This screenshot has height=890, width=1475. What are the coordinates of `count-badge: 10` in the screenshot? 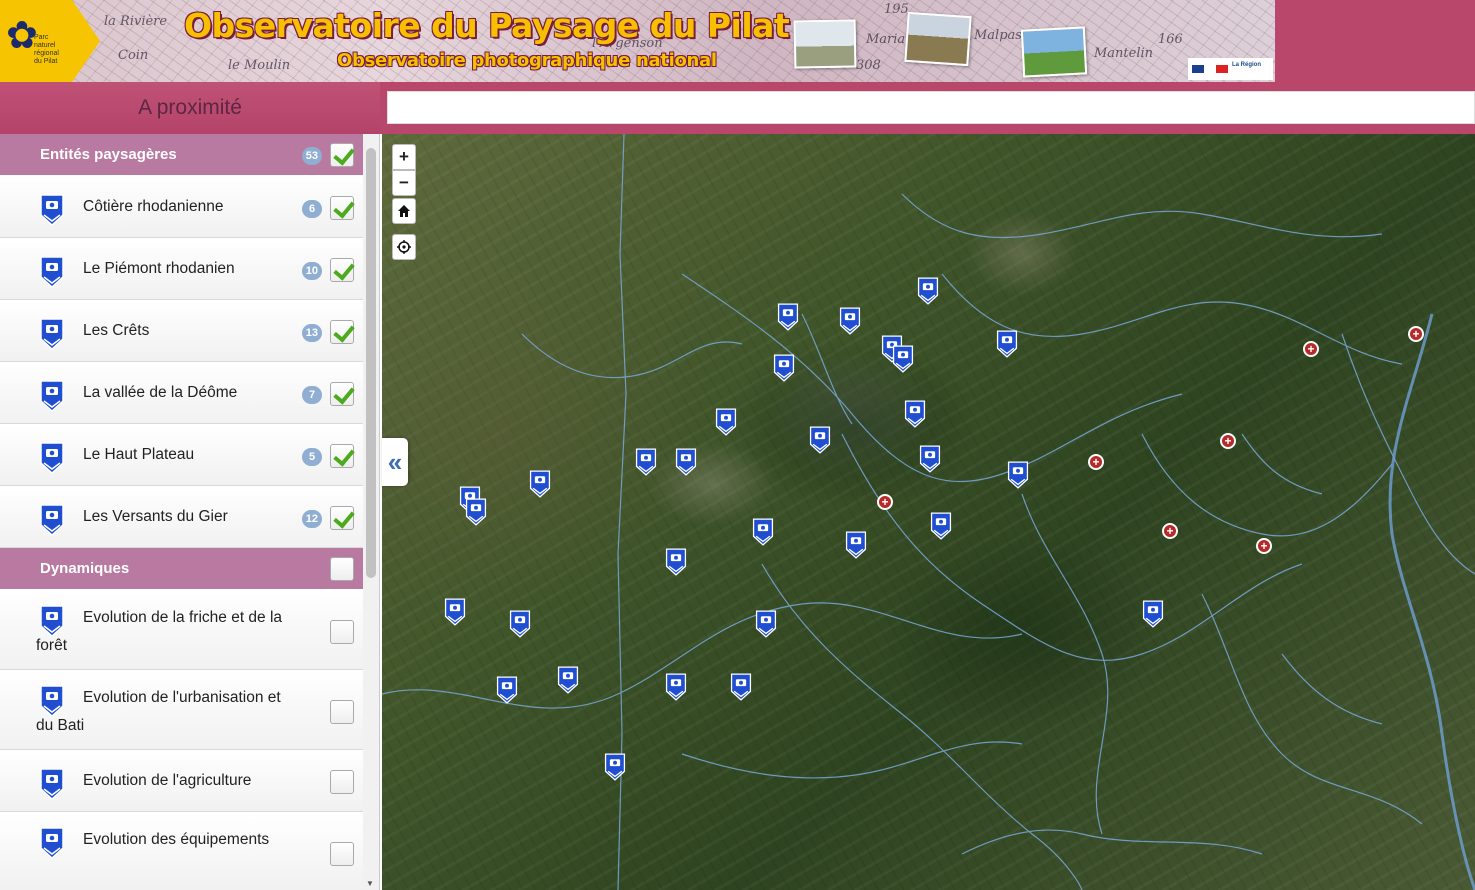 It's located at (311, 271).